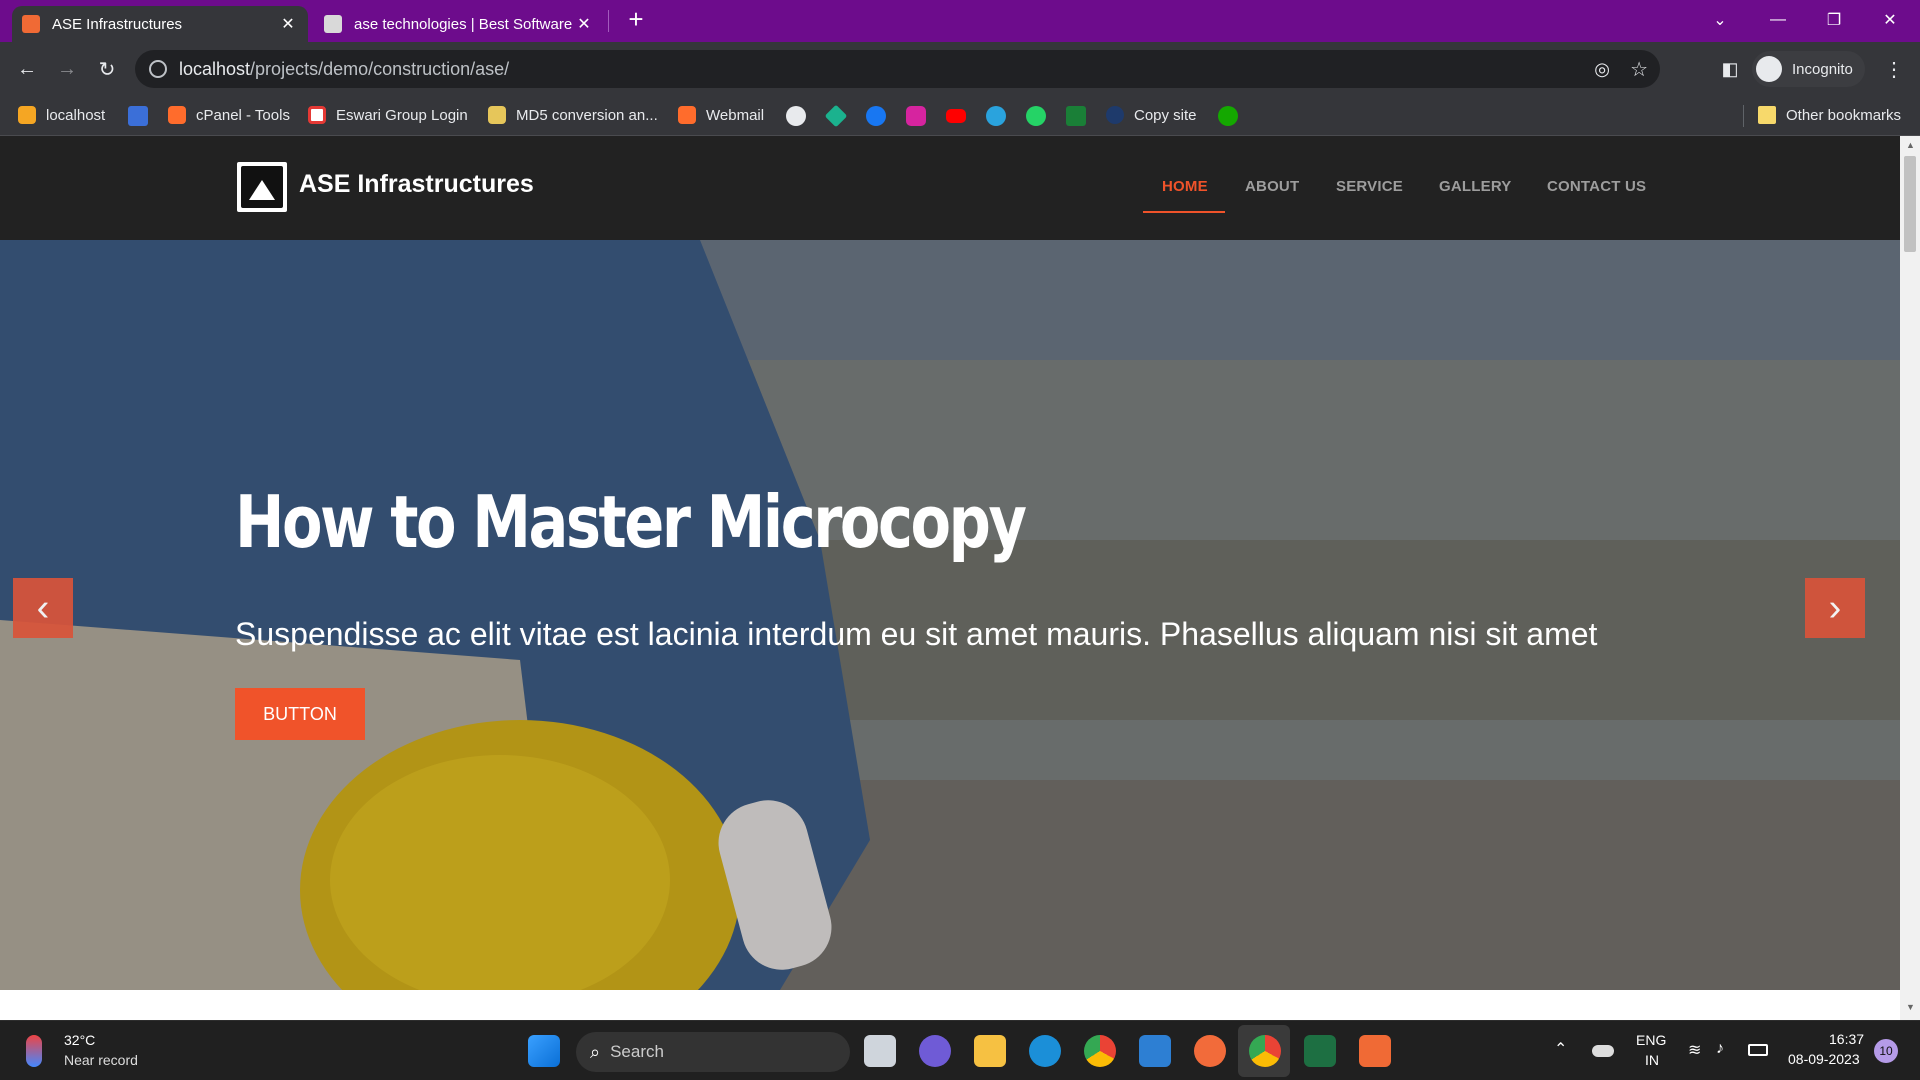  I want to click on hero-button: BUTTON, so click(300, 714).